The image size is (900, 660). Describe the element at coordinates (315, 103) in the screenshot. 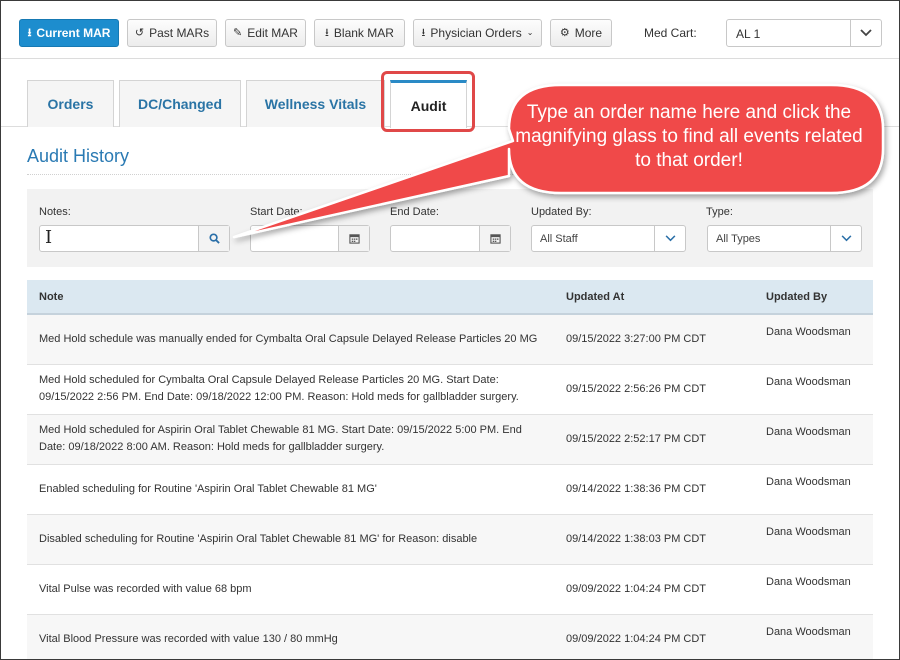

I see `tab-wellness-vitals: Wellness Vitals` at that location.